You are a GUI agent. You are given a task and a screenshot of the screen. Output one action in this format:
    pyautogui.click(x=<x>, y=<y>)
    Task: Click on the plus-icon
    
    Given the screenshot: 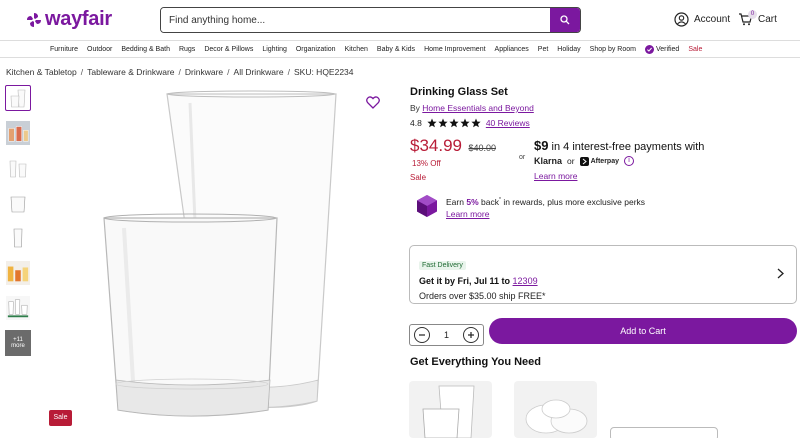 What is the action you would take?
    pyautogui.click(x=470, y=335)
    